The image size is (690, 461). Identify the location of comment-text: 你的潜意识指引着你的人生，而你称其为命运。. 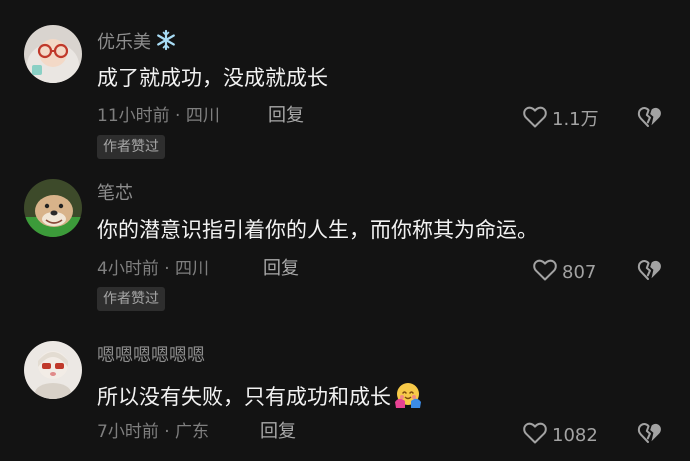
(317, 230).